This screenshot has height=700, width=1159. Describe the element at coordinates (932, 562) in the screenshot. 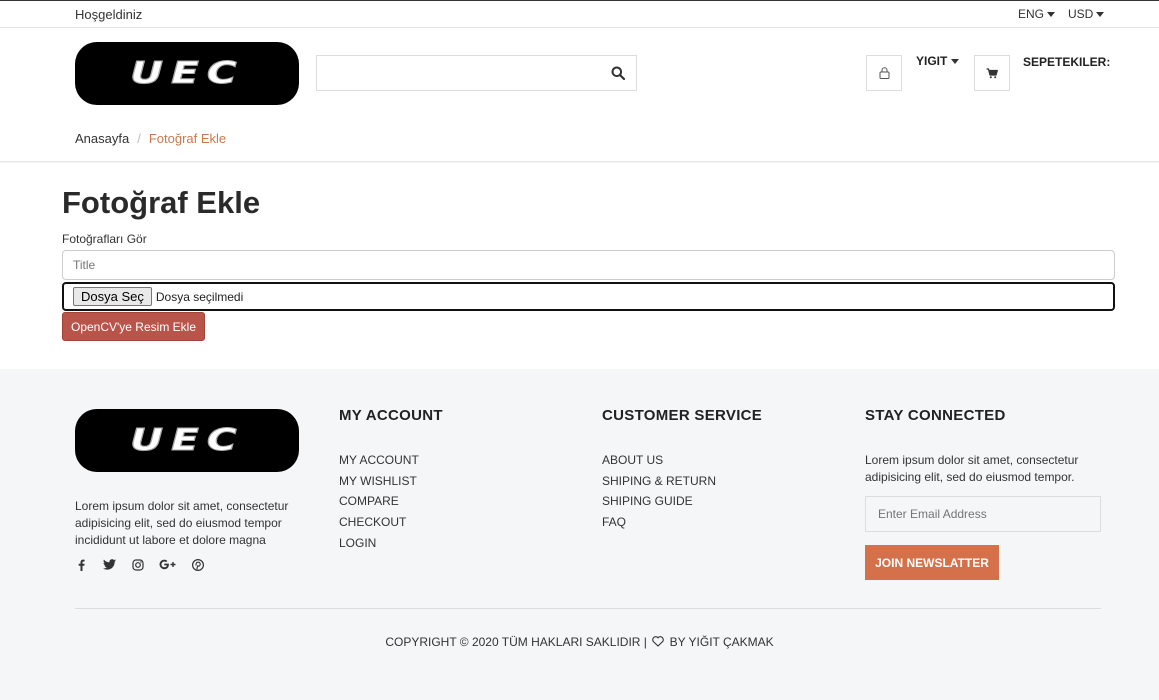

I see `join-newsletter-button: JOIN NEWSLATTER` at that location.